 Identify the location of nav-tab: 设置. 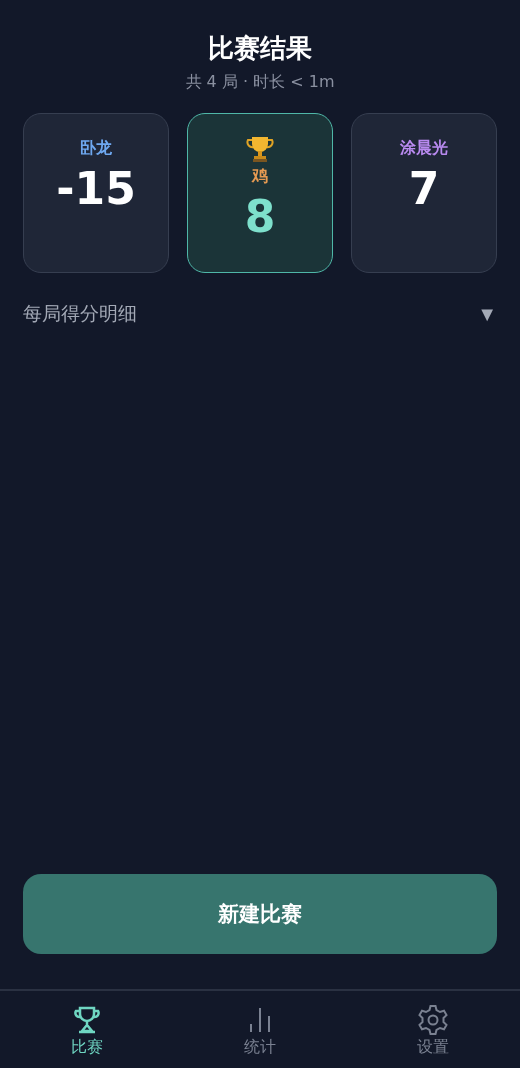
(433, 1029).